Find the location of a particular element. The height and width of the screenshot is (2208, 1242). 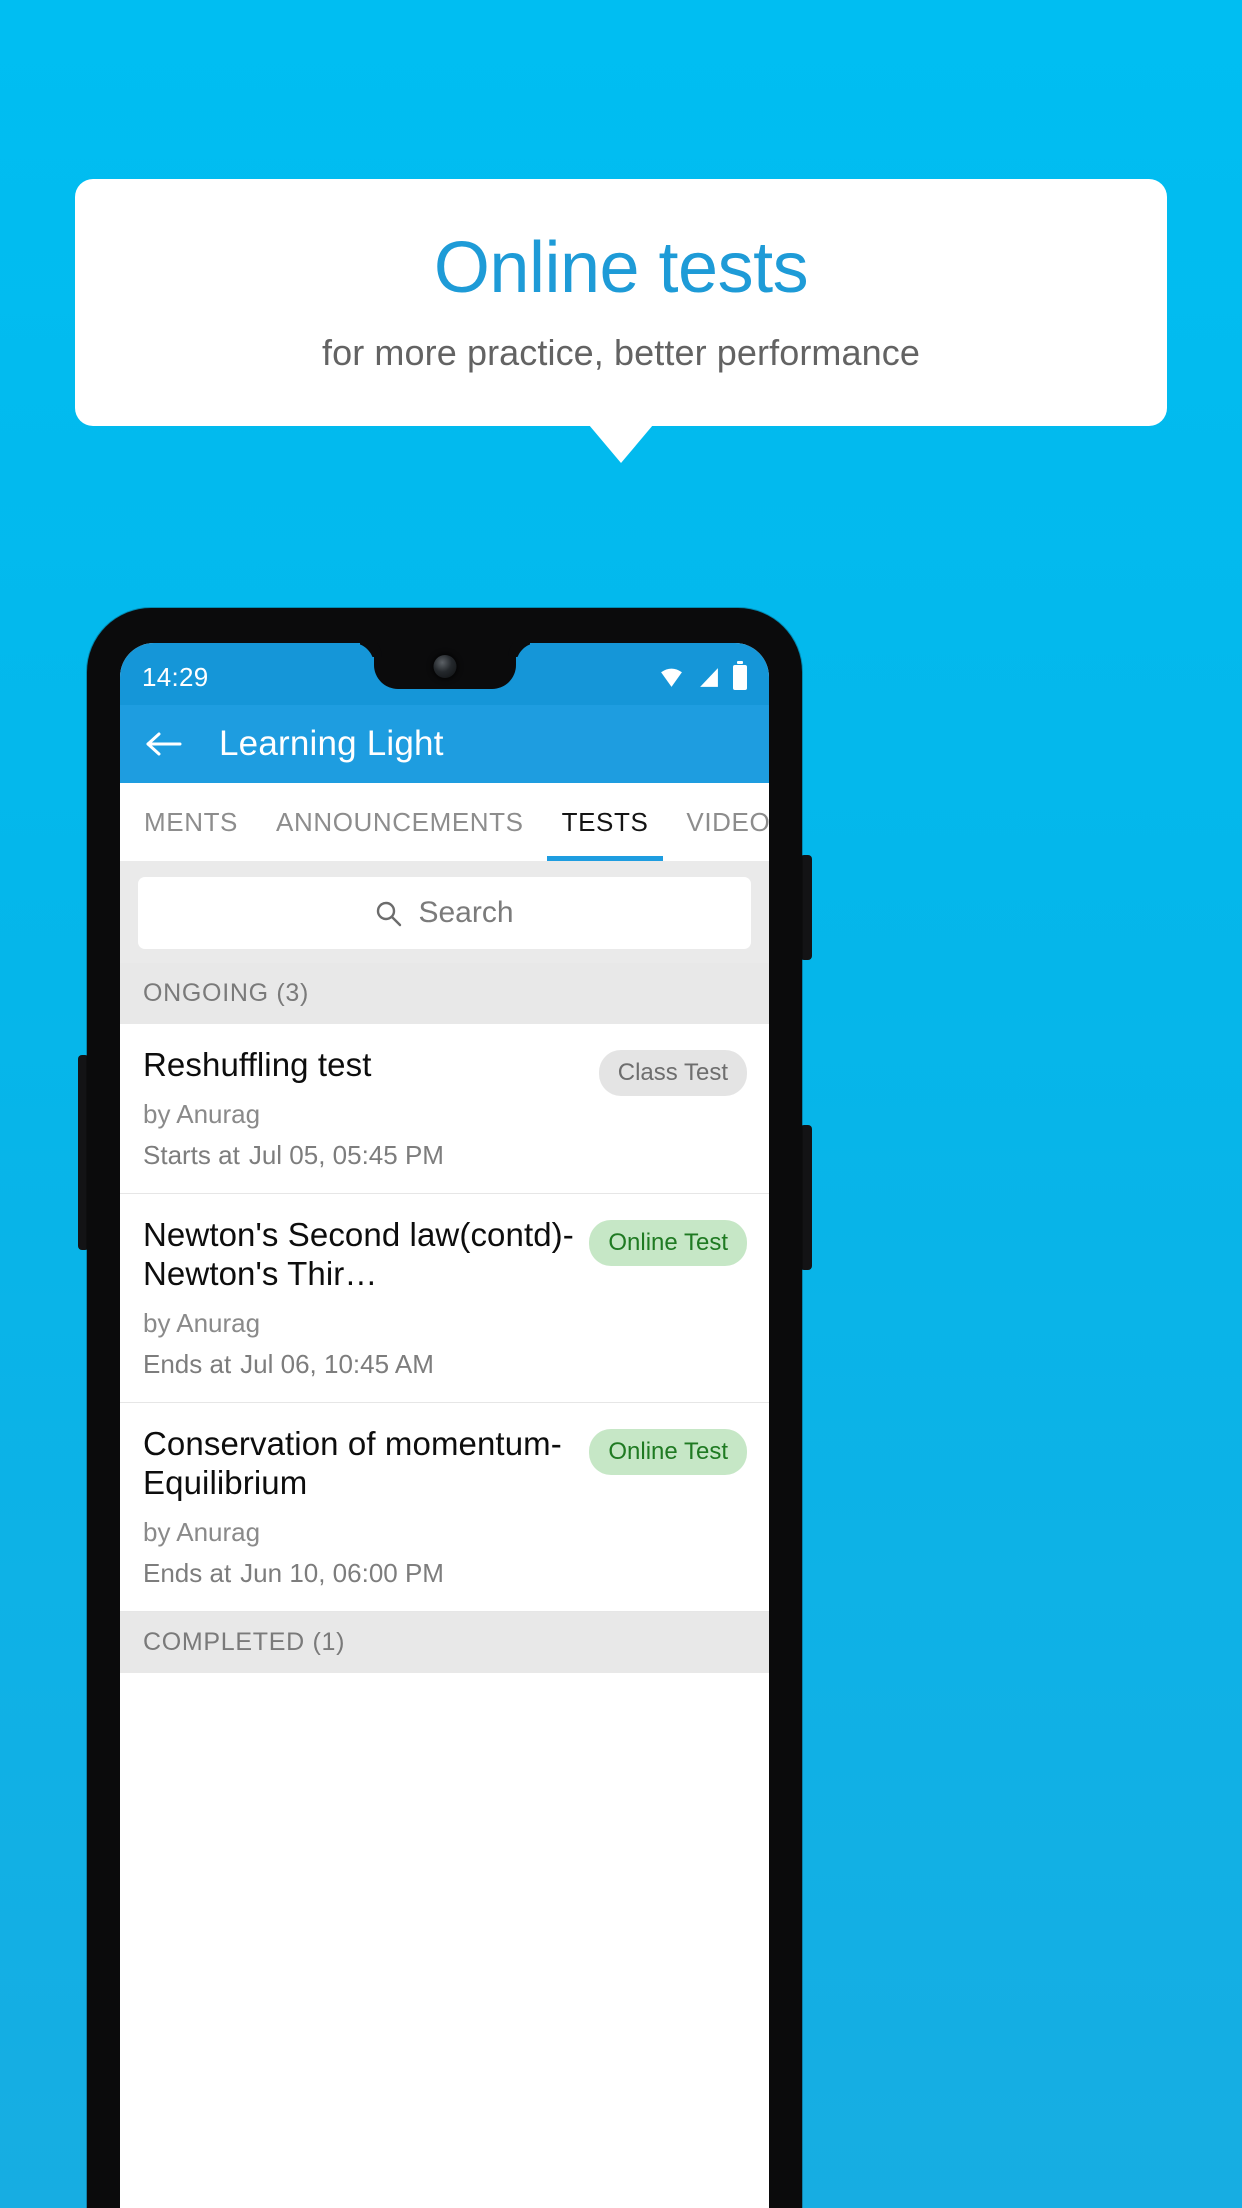

test-time-value: Jun 10, 06:00 PM is located at coordinates (342, 1572).